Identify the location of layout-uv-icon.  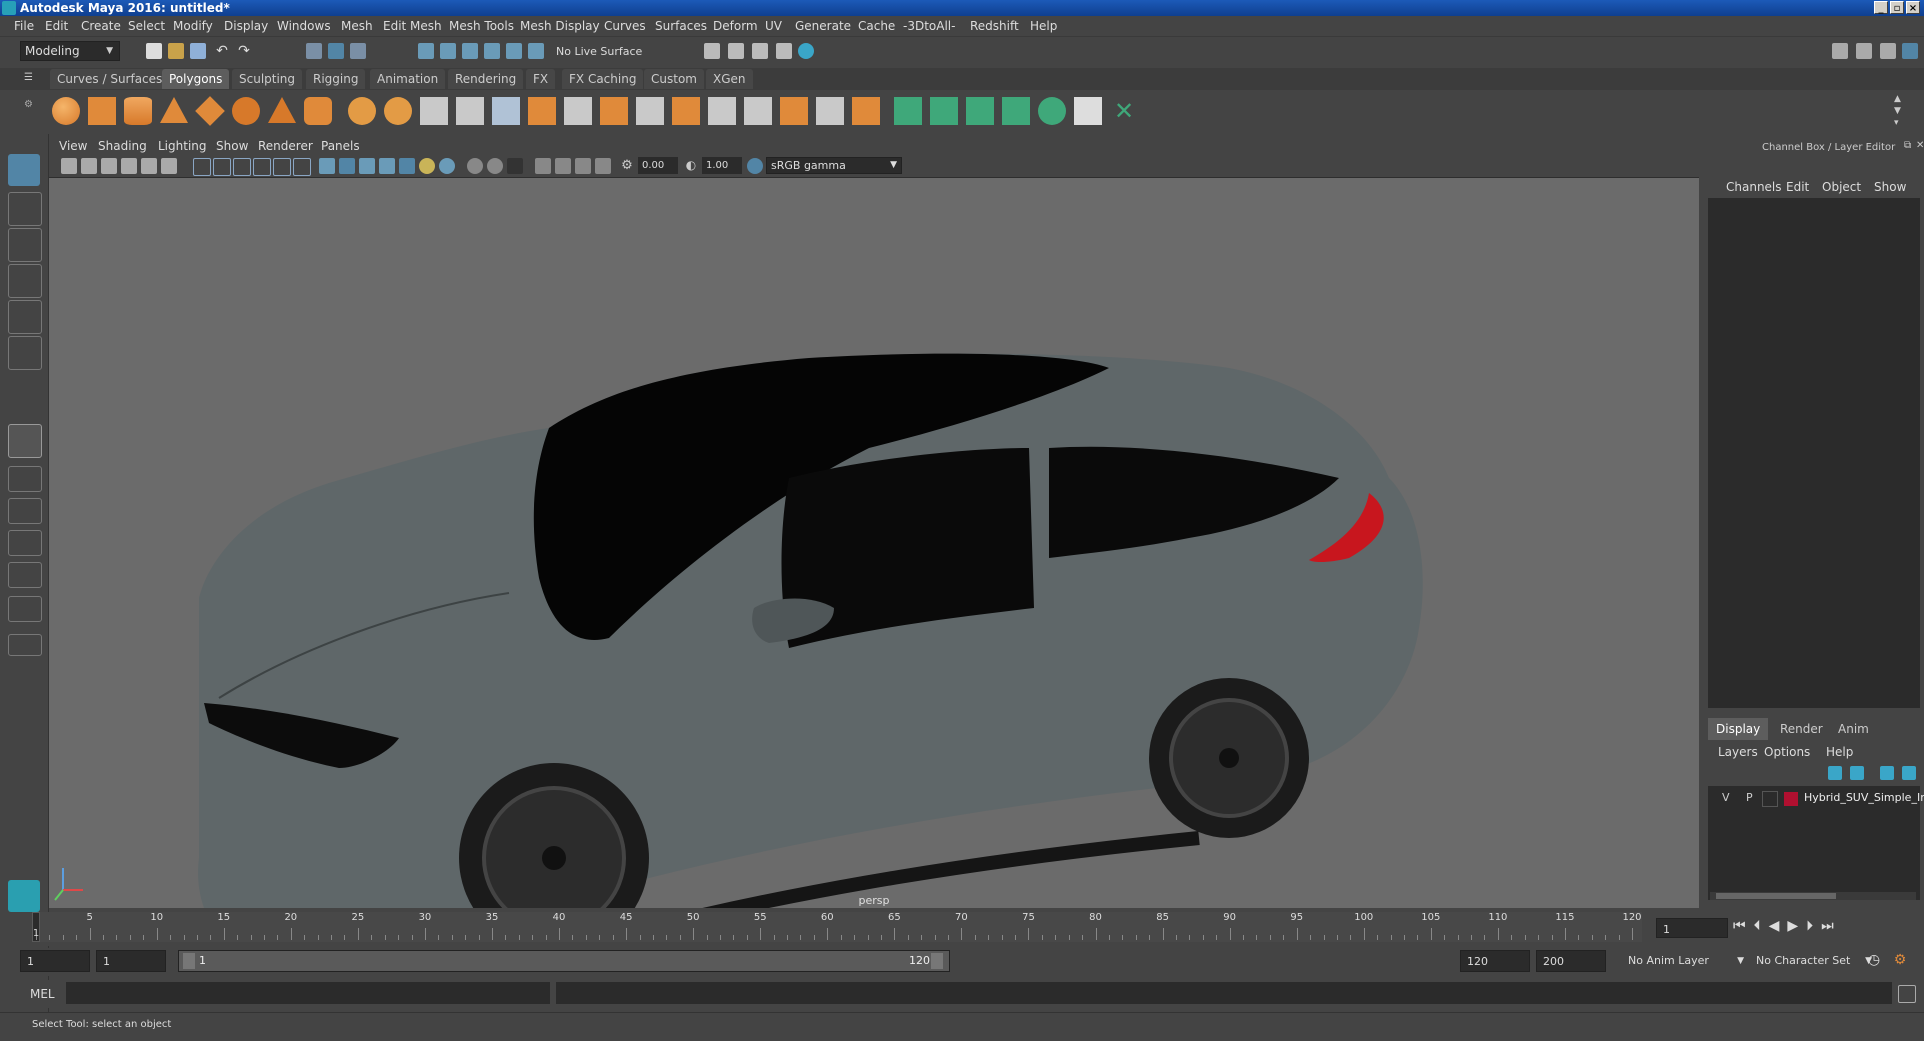
(1052, 111).